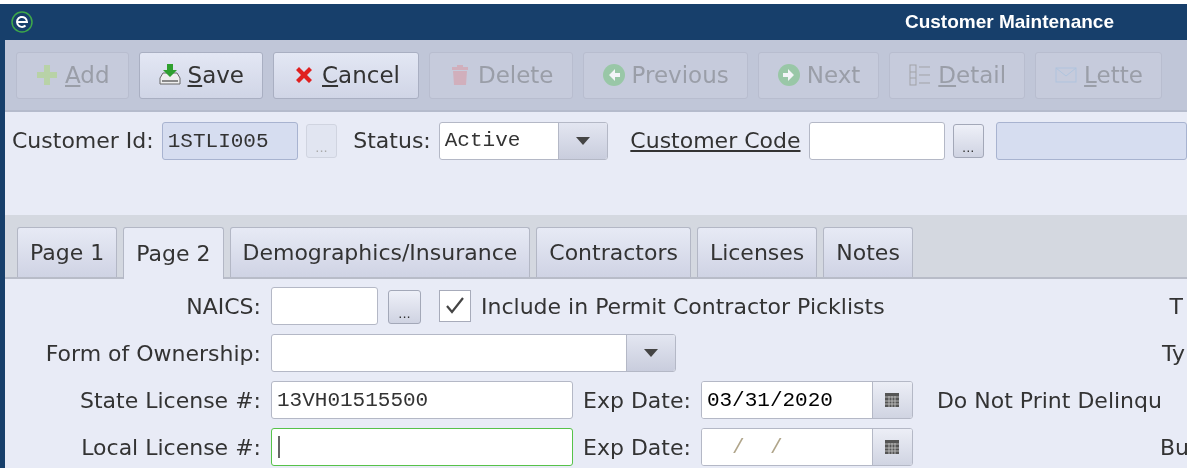 This screenshot has height=468, width=1187. What do you see at coordinates (83, 141) in the screenshot?
I see `field-label: Customer Id:` at bounding box center [83, 141].